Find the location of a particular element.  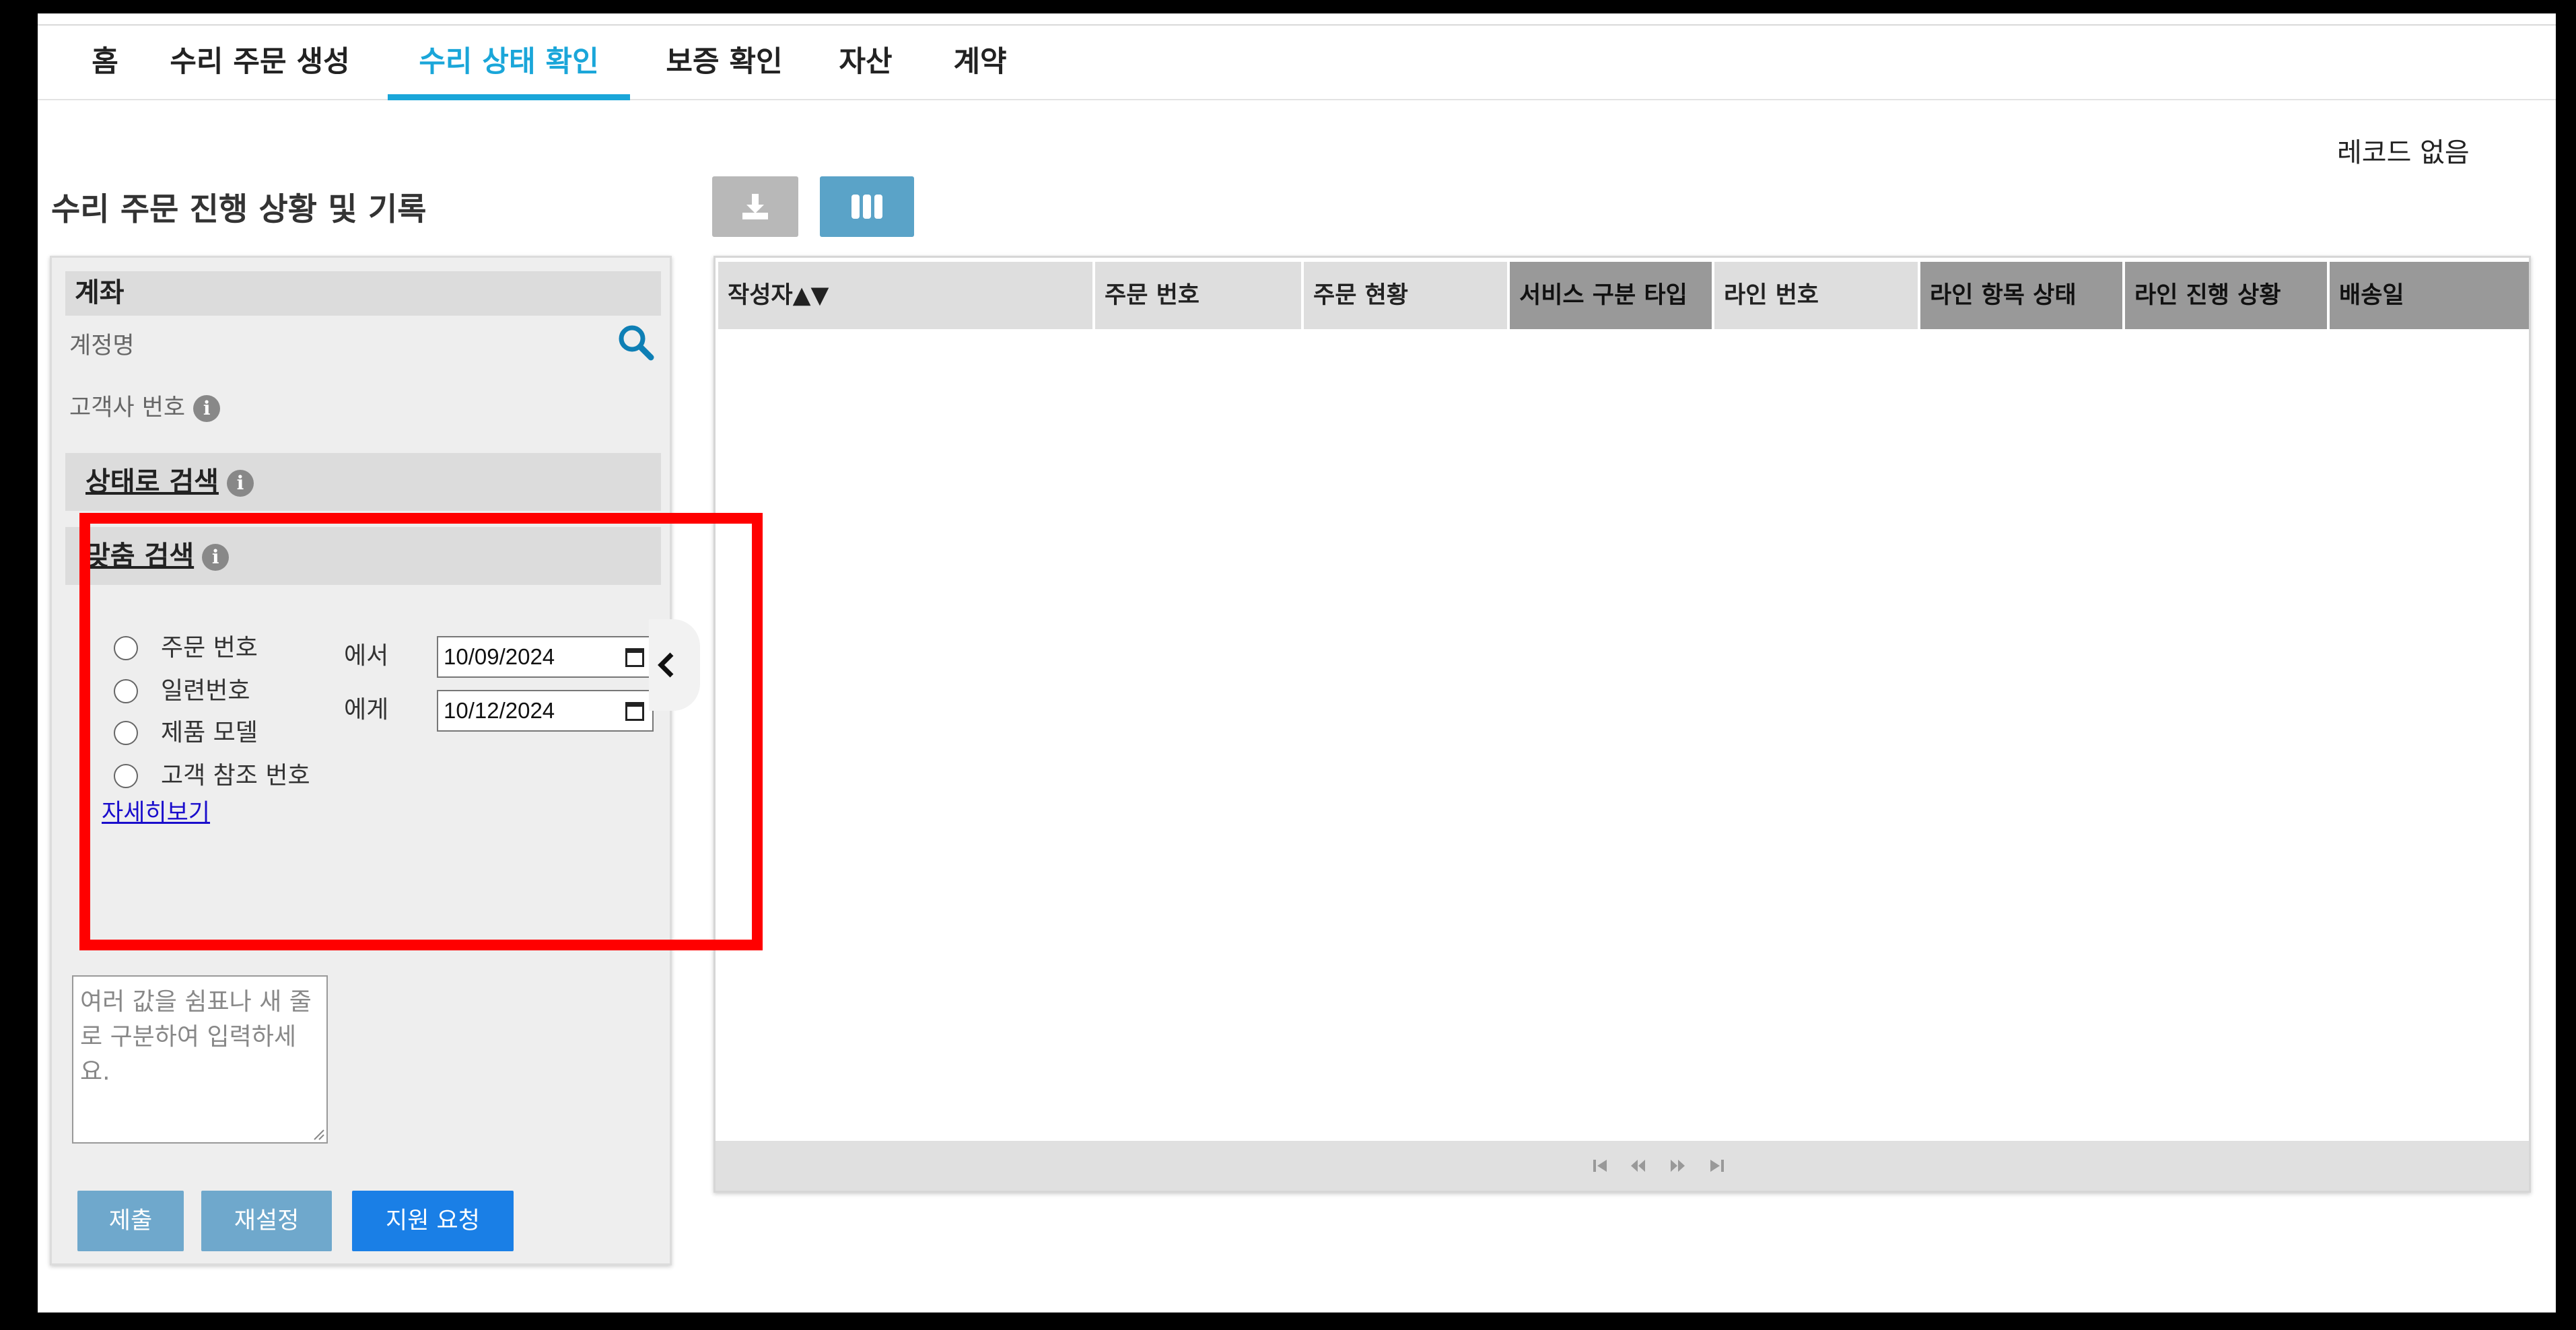

customer-number-field: 고객사 번호 i is located at coordinates (145, 406).